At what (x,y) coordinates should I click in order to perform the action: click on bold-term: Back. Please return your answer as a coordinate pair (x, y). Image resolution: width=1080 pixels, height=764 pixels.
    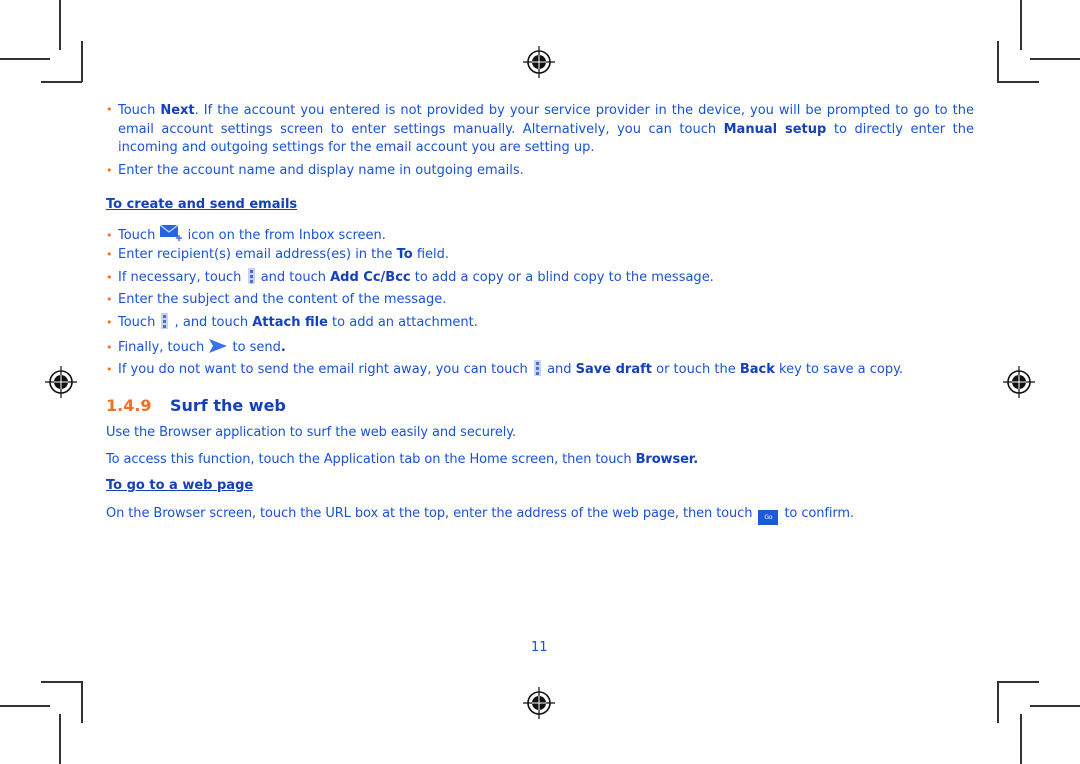
    Looking at the image, I should click on (757, 369).